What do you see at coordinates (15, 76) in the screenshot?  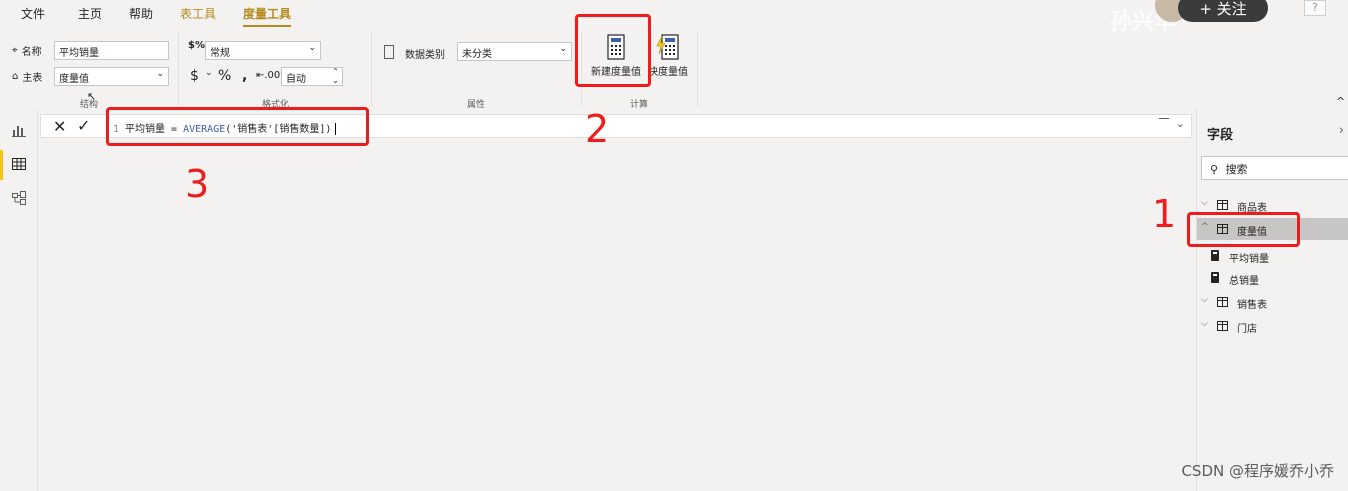 I see `home-icon: ⌂` at bounding box center [15, 76].